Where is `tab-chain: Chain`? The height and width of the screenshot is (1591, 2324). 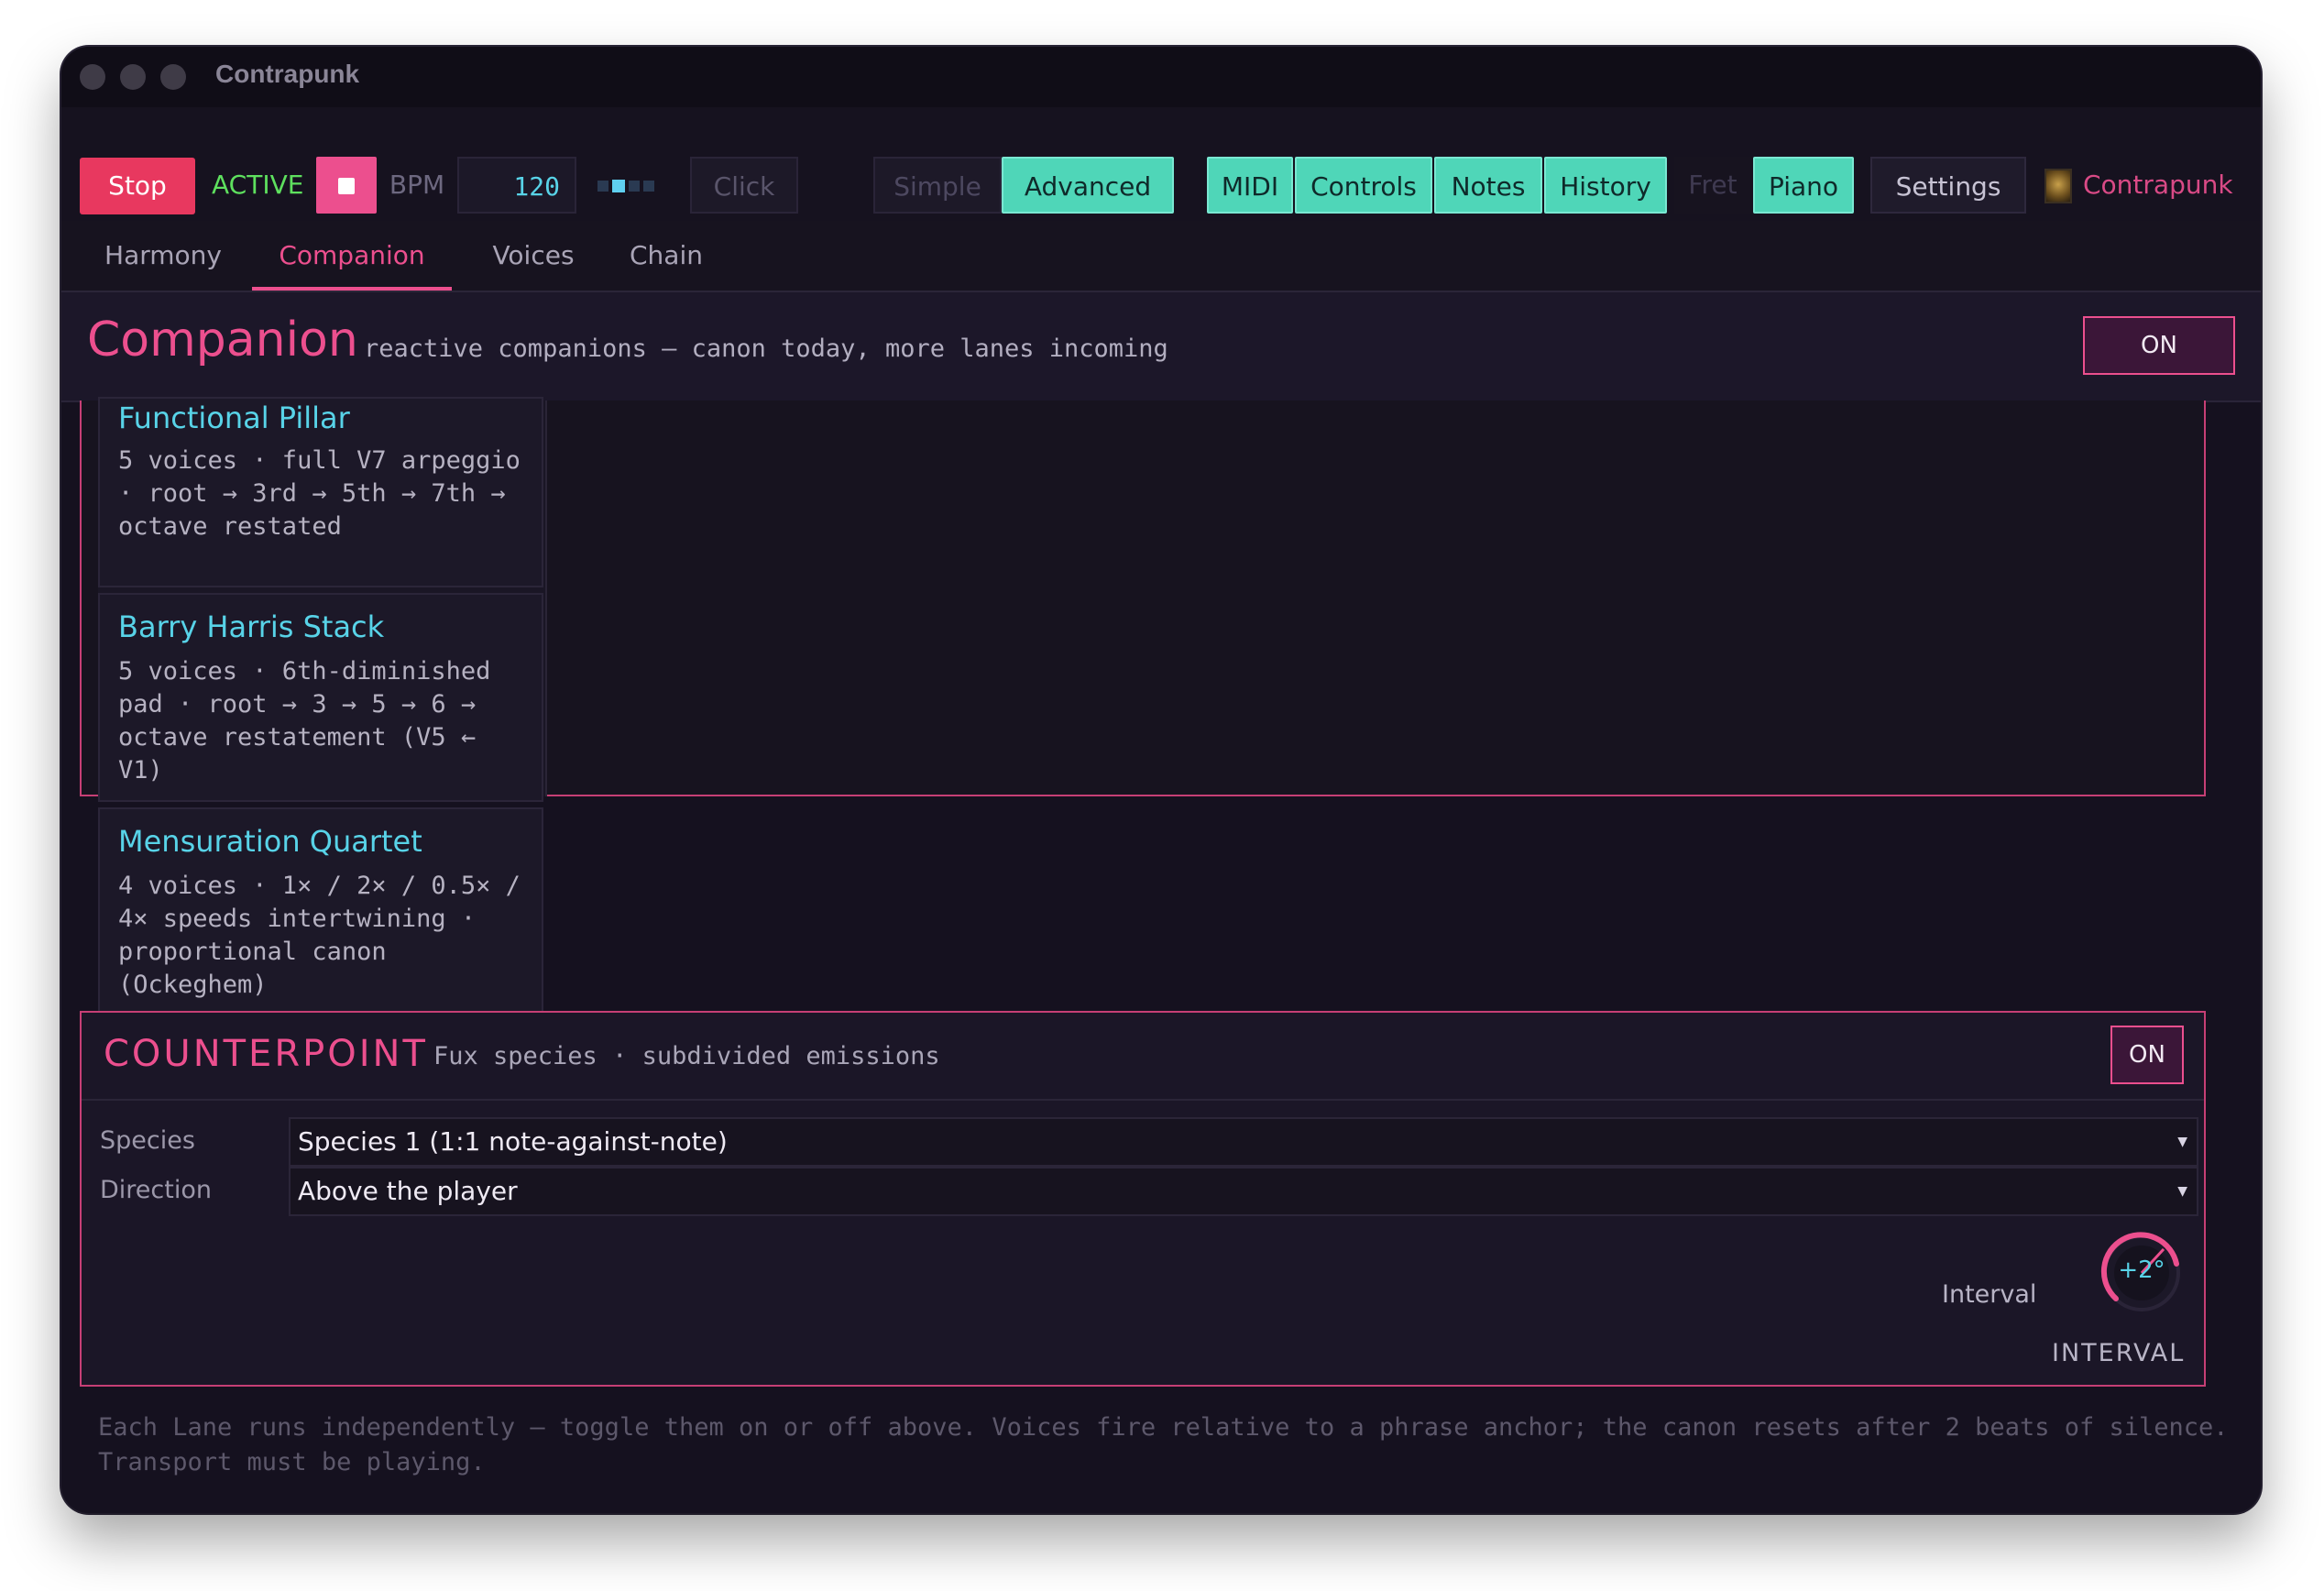
tab-chain: Chain is located at coordinates (666, 256).